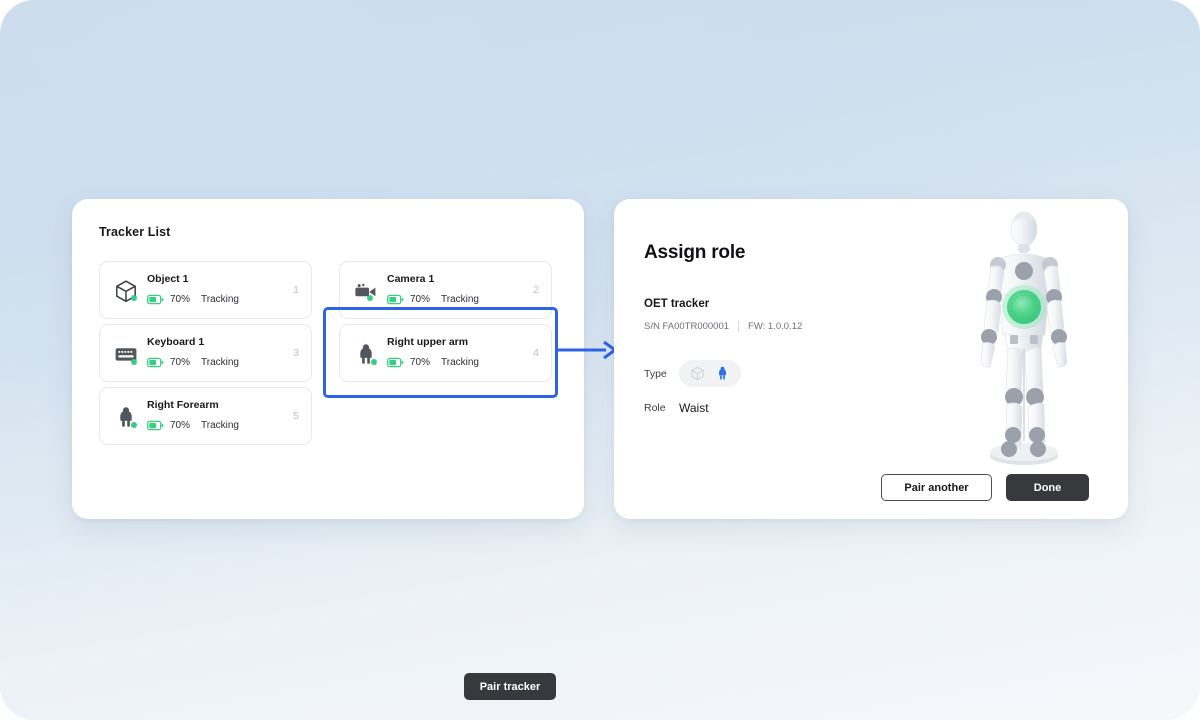 The width and height of the screenshot is (1200, 720). What do you see at coordinates (176, 342) in the screenshot?
I see `tracker-name: Keyboard 1` at bounding box center [176, 342].